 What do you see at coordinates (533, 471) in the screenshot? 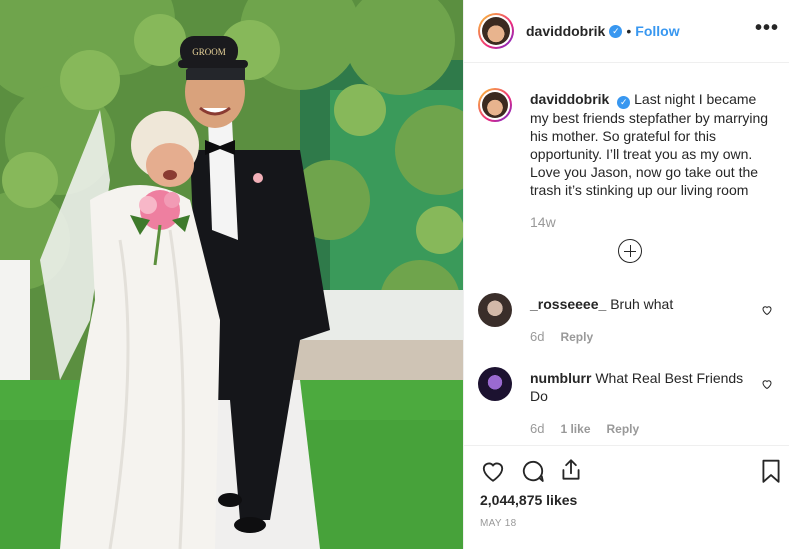
I see `comment-icon` at bounding box center [533, 471].